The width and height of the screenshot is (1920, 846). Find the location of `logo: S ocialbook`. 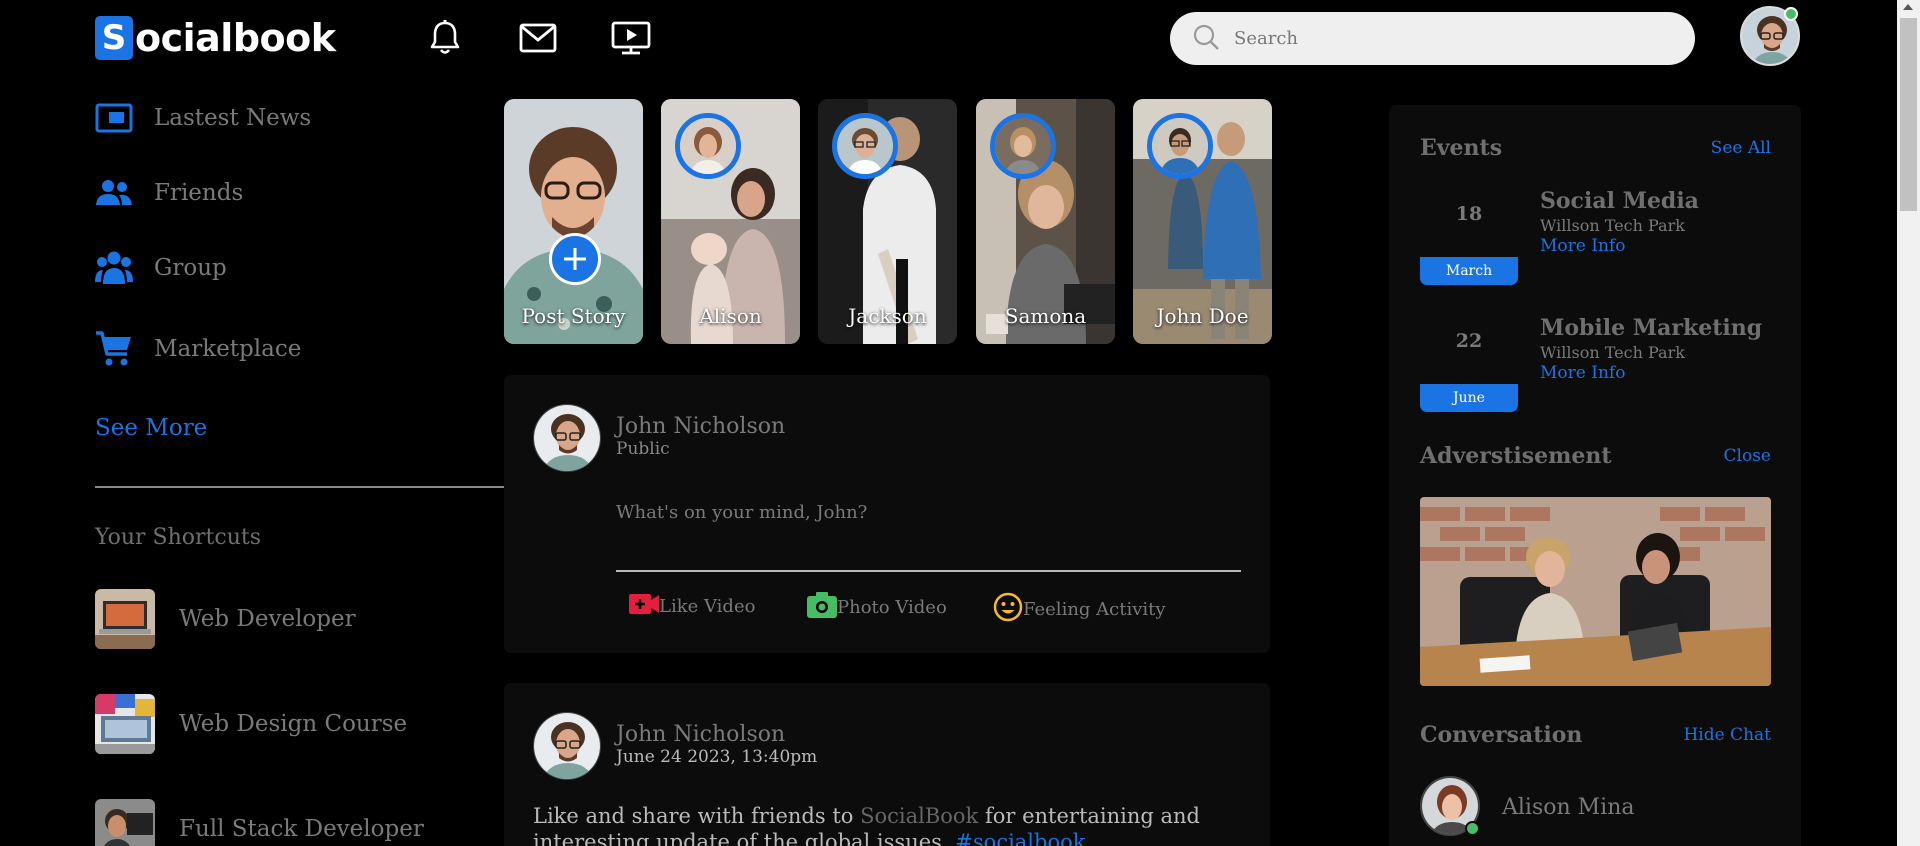

logo: S ocialbook is located at coordinates (215, 38).